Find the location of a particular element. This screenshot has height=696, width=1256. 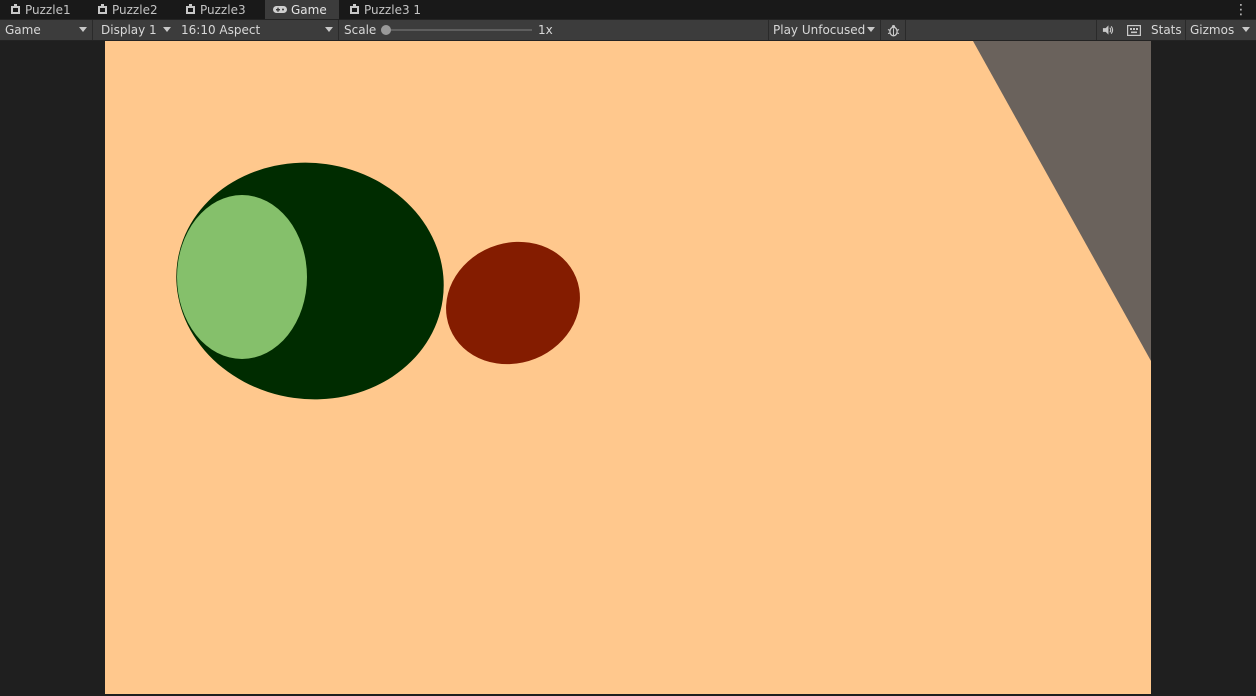

tab-game: Game is located at coordinates (302, 9).